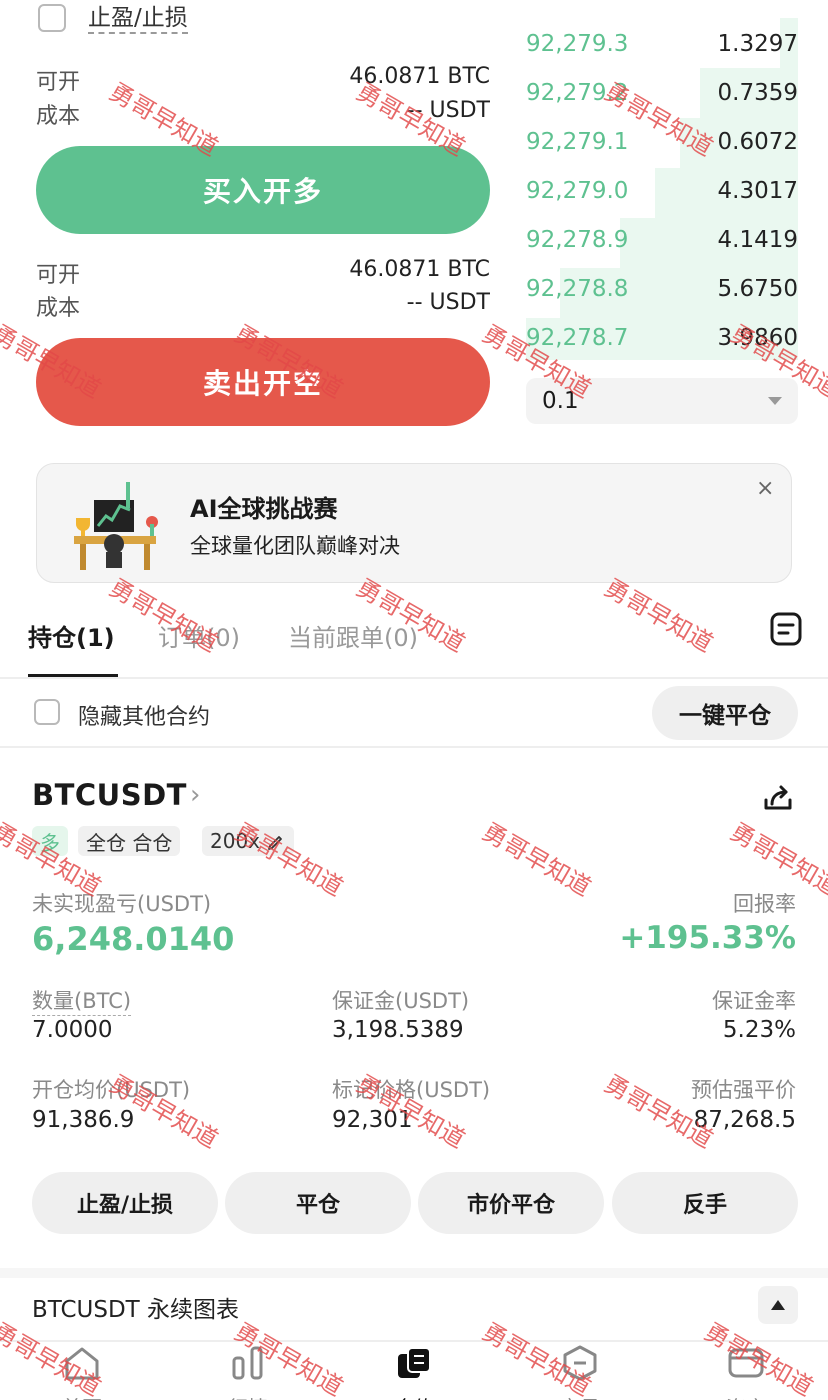 The width and height of the screenshot is (828, 1400). Describe the element at coordinates (577, 142) in the screenshot. I see `ob-price: 92,279.1` at that location.